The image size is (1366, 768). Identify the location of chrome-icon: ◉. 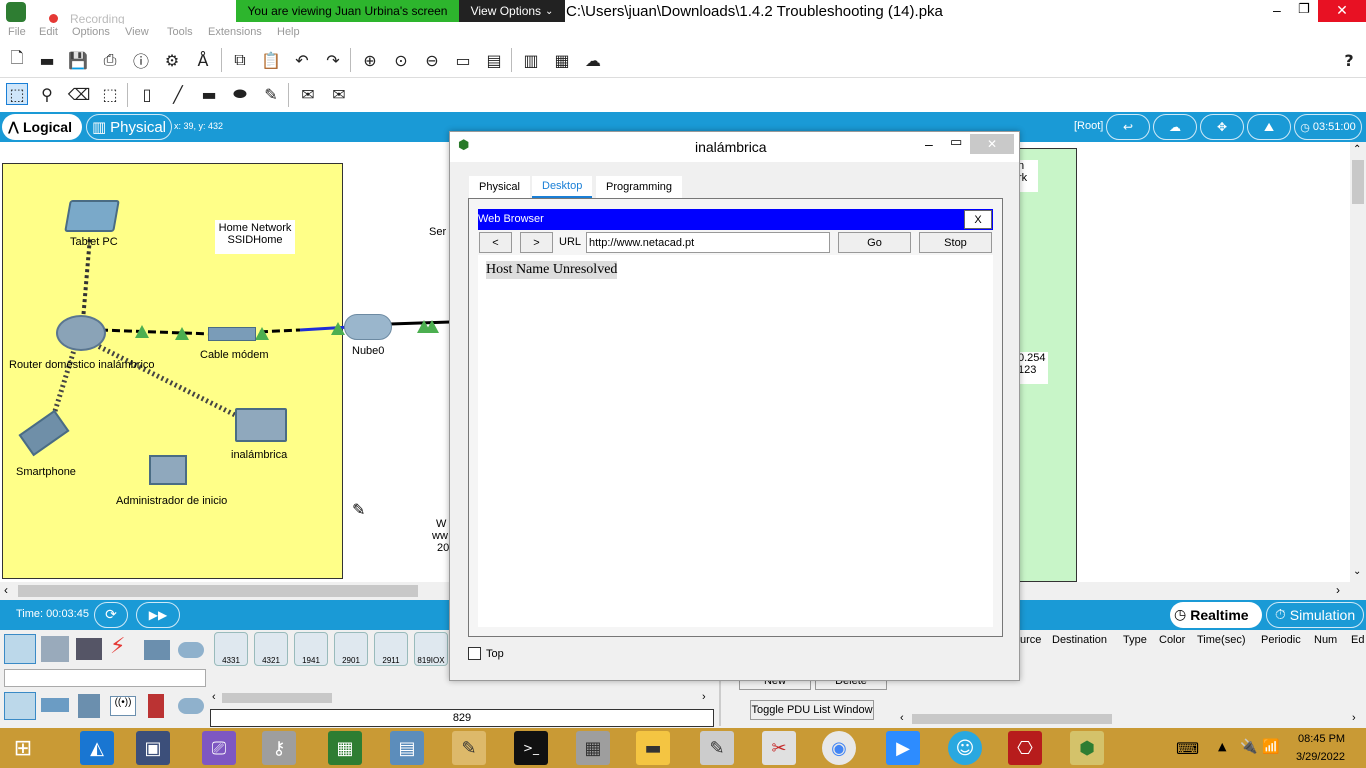
(839, 748).